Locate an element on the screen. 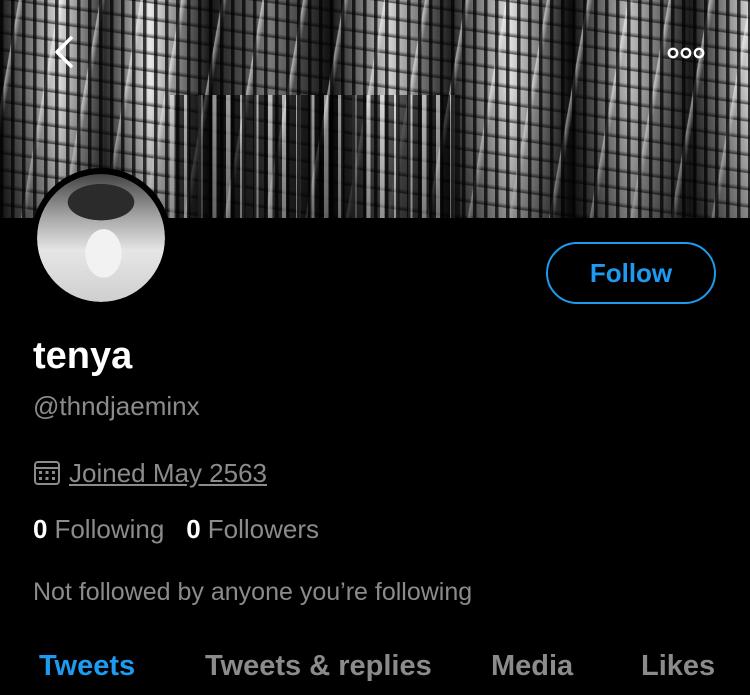  back-button is located at coordinates (64, 52).